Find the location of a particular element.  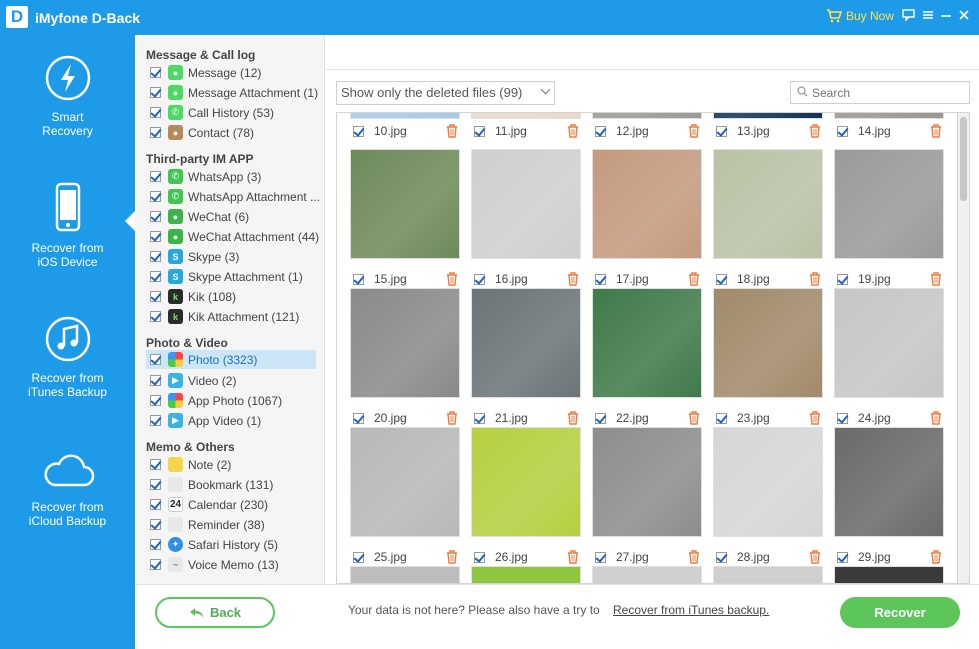

category-bookmark: Bookmark (131) is located at coordinates (231, 484).